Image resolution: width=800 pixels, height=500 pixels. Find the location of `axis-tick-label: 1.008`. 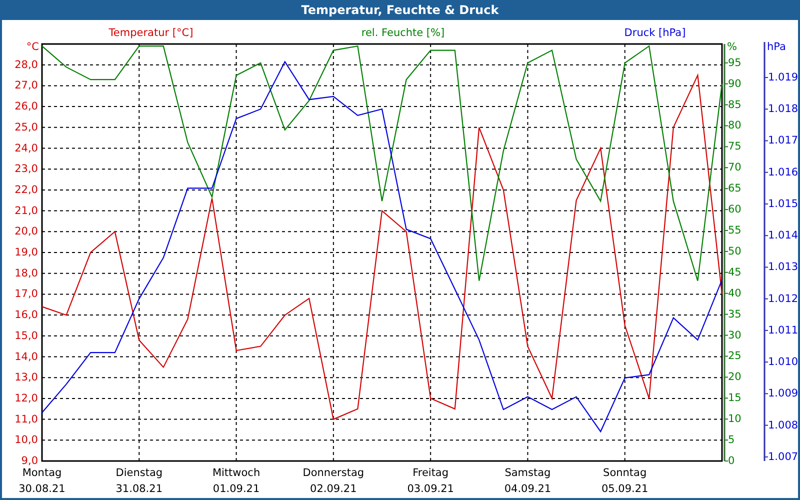

axis-tick-label: 1.008 is located at coordinates (783, 425).